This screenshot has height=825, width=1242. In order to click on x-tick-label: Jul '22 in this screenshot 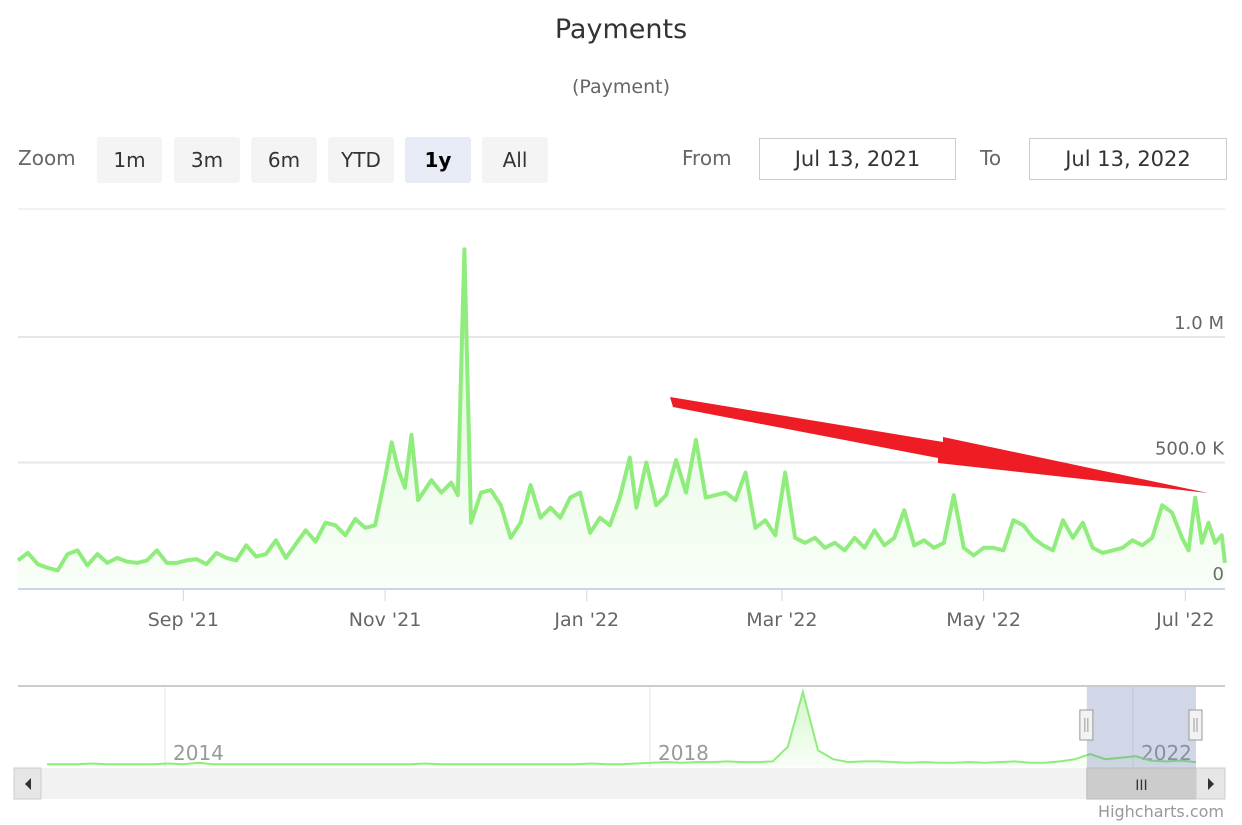, I will do `click(1184, 620)`.